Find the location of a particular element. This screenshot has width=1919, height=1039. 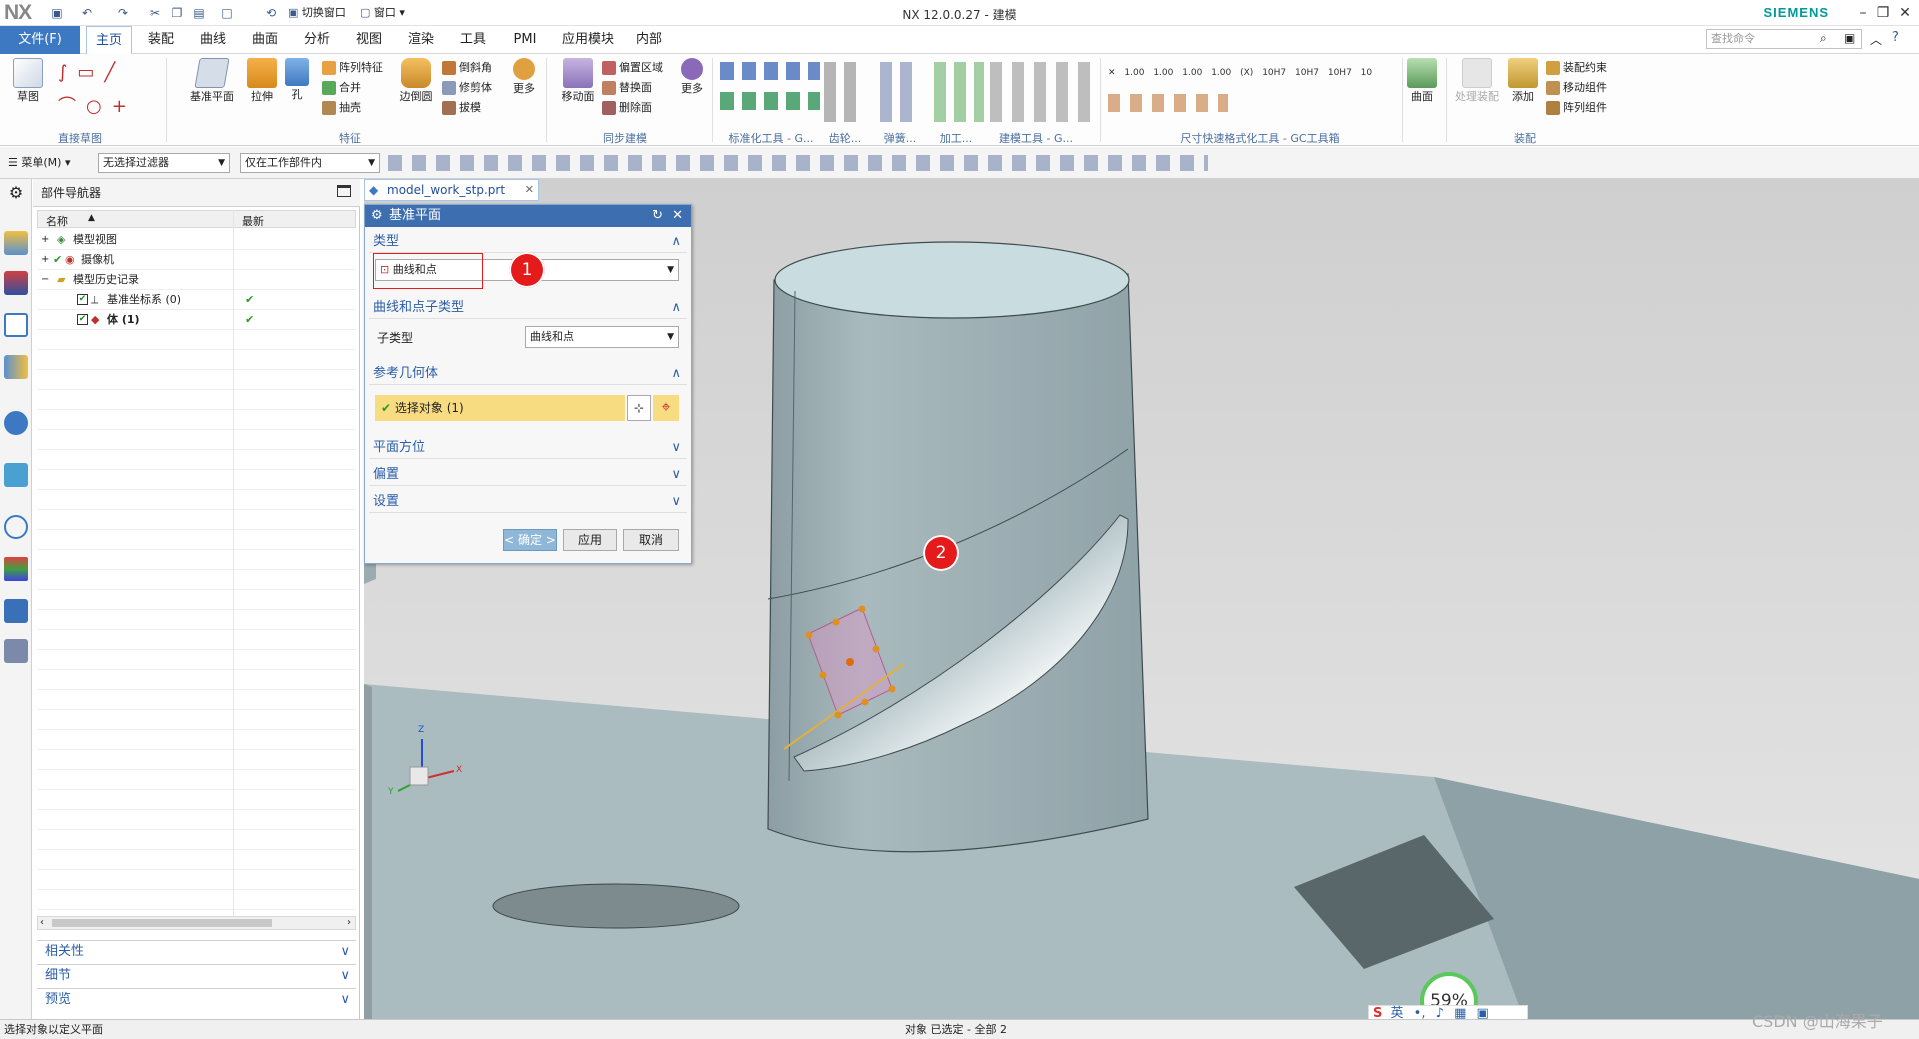

apply-button: 应用 is located at coordinates (590, 540).